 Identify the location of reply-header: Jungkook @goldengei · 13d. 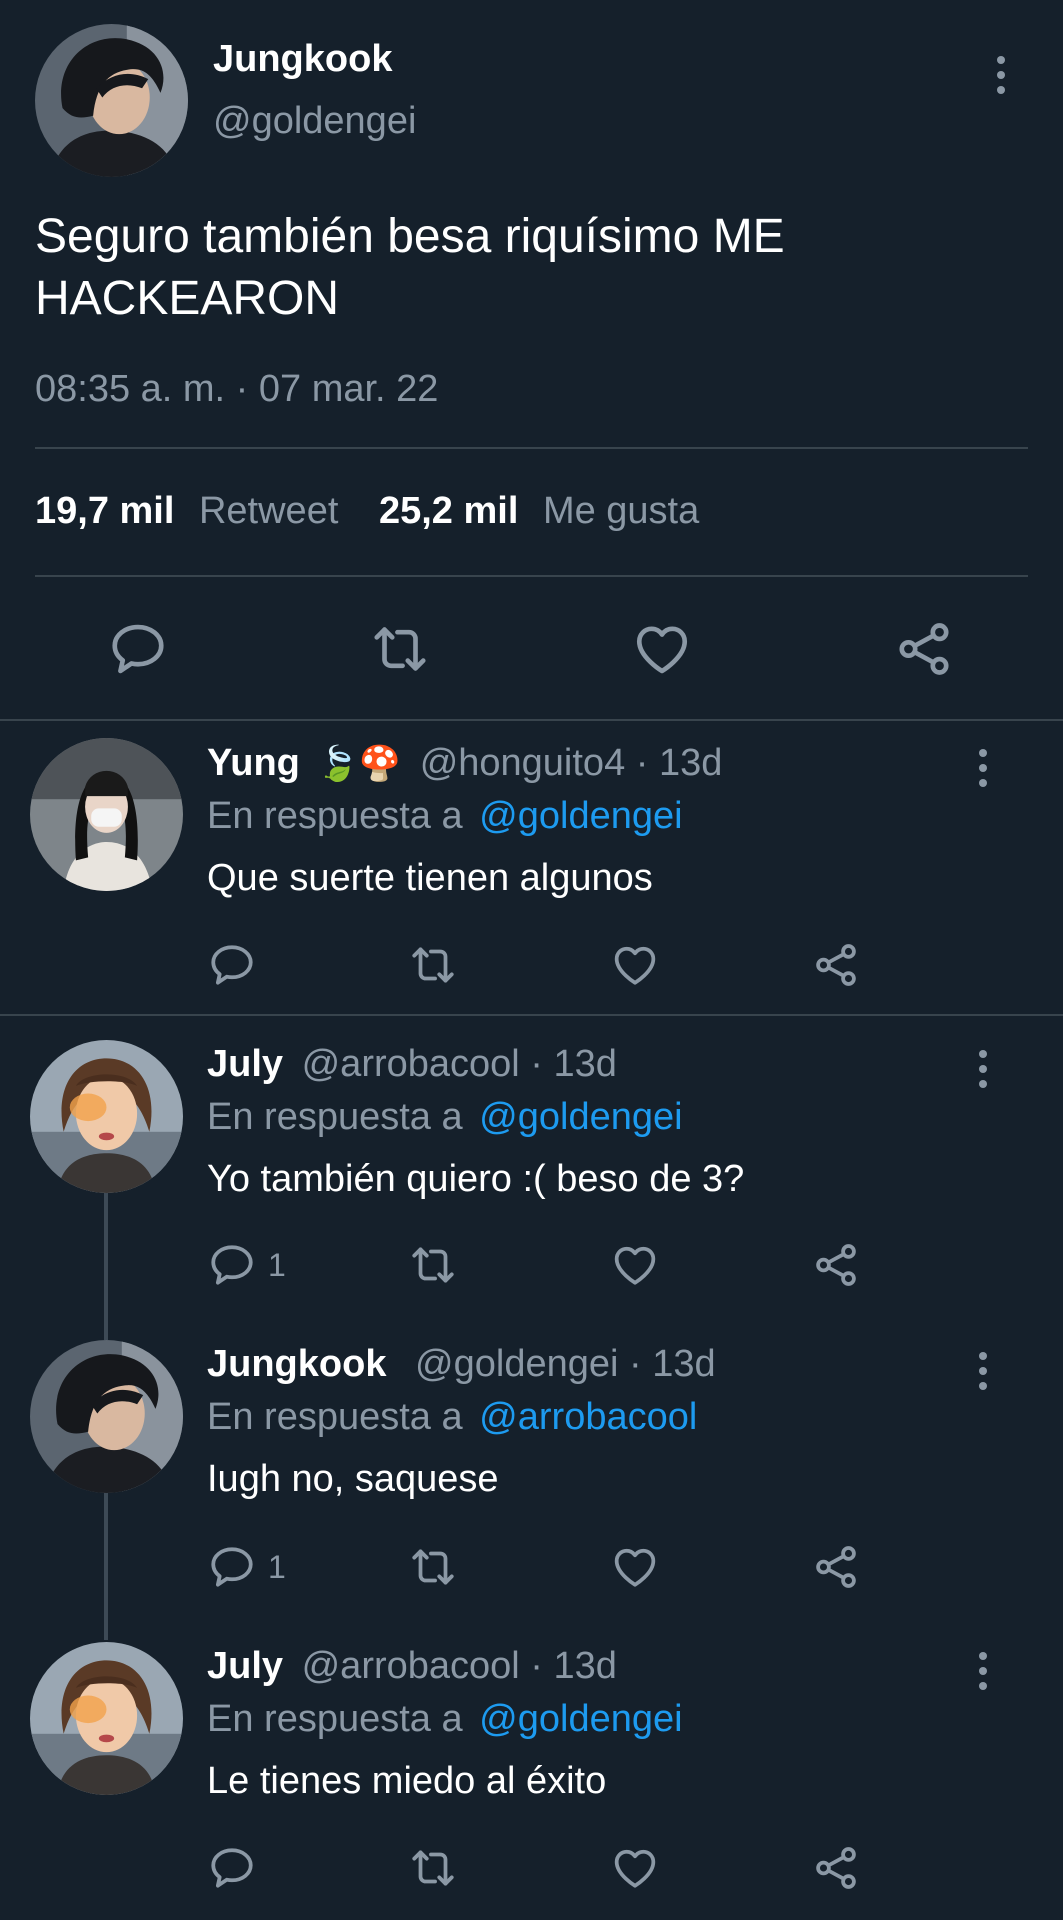
(461, 1364).